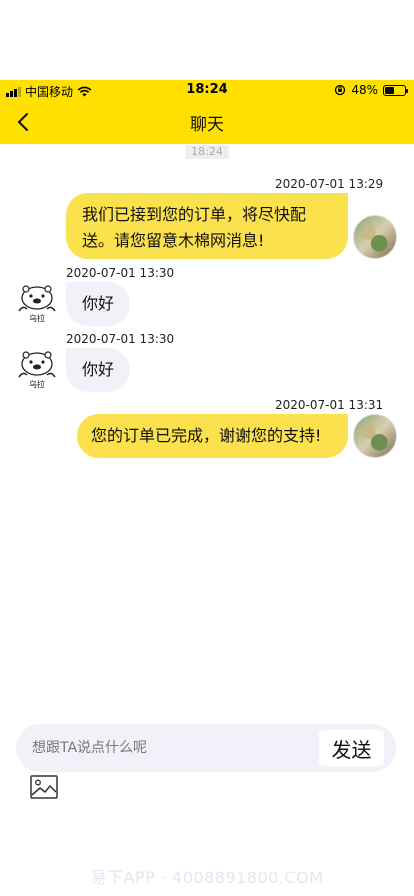 The width and height of the screenshot is (414, 896). What do you see at coordinates (173, 240) in the screenshot?
I see `message-text-line: 送。请您留意木棉网消息!` at bounding box center [173, 240].